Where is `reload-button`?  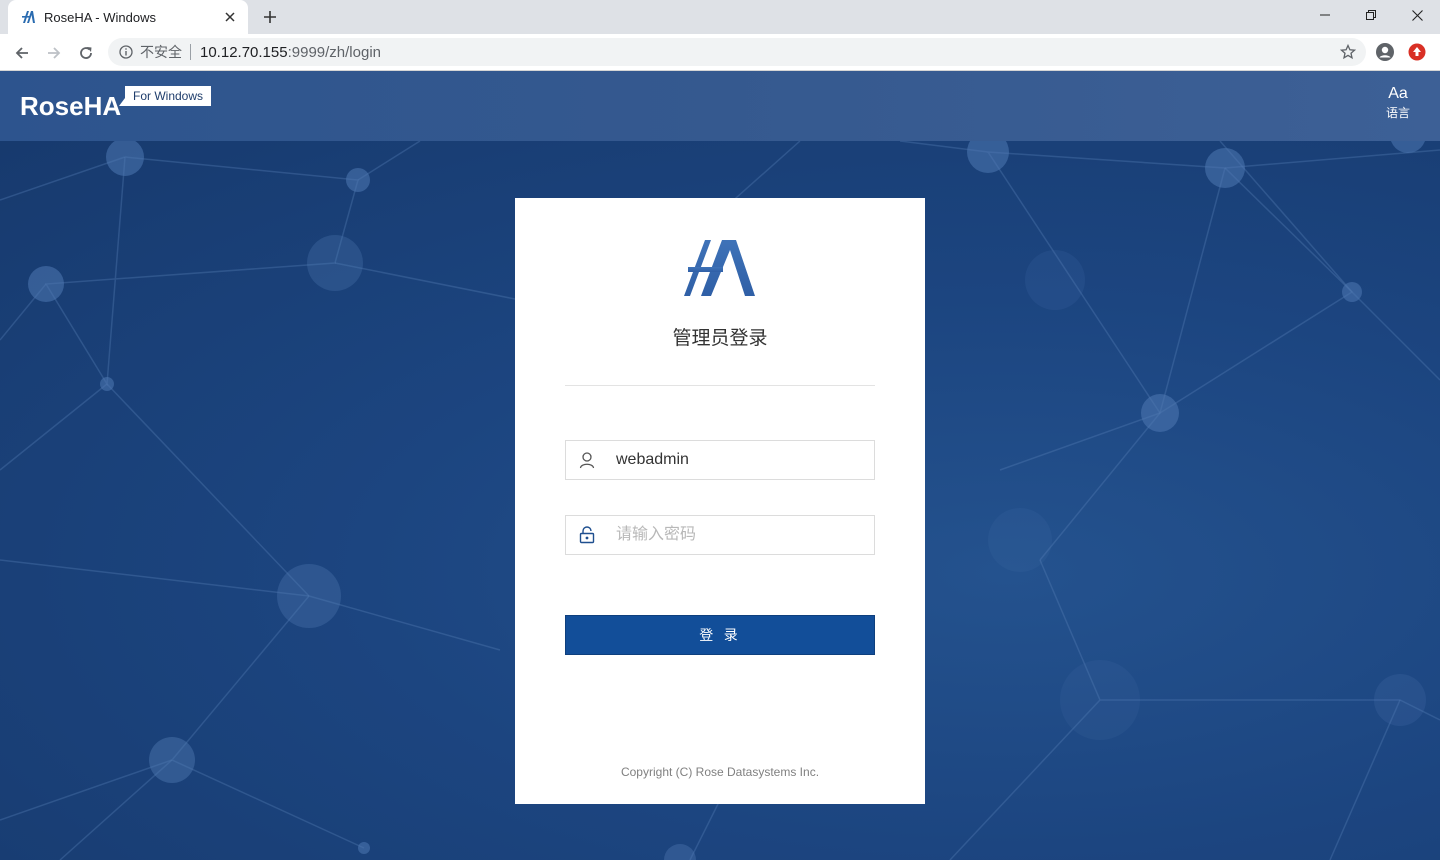
reload-button is located at coordinates (86, 53).